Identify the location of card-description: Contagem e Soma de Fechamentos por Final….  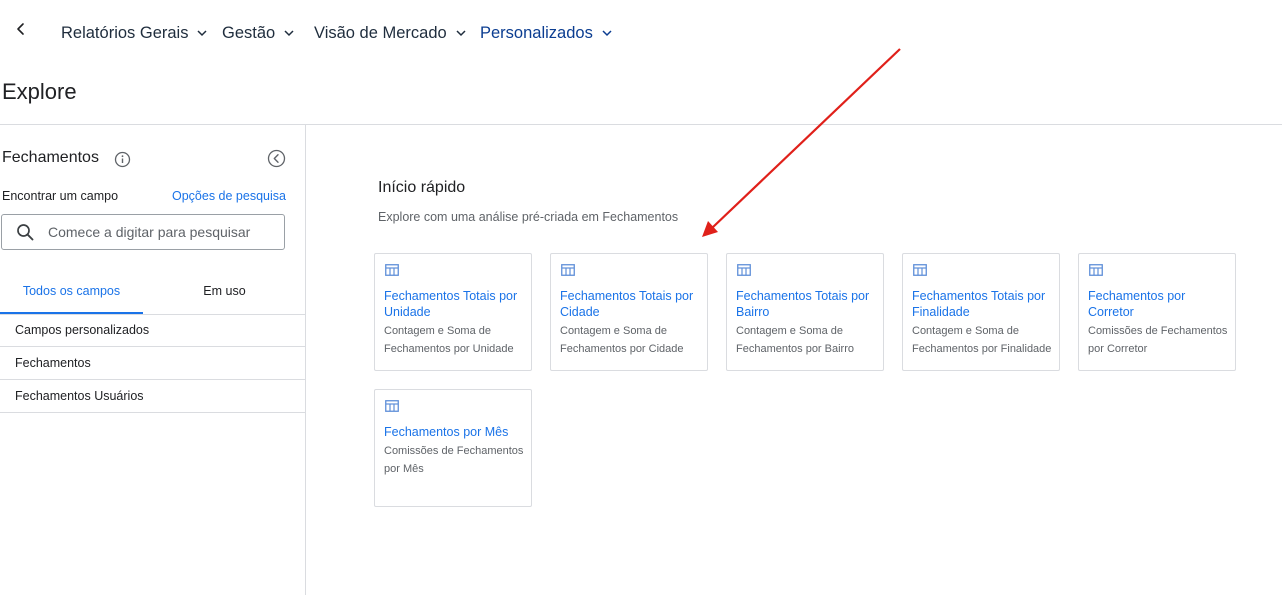
(982, 340).